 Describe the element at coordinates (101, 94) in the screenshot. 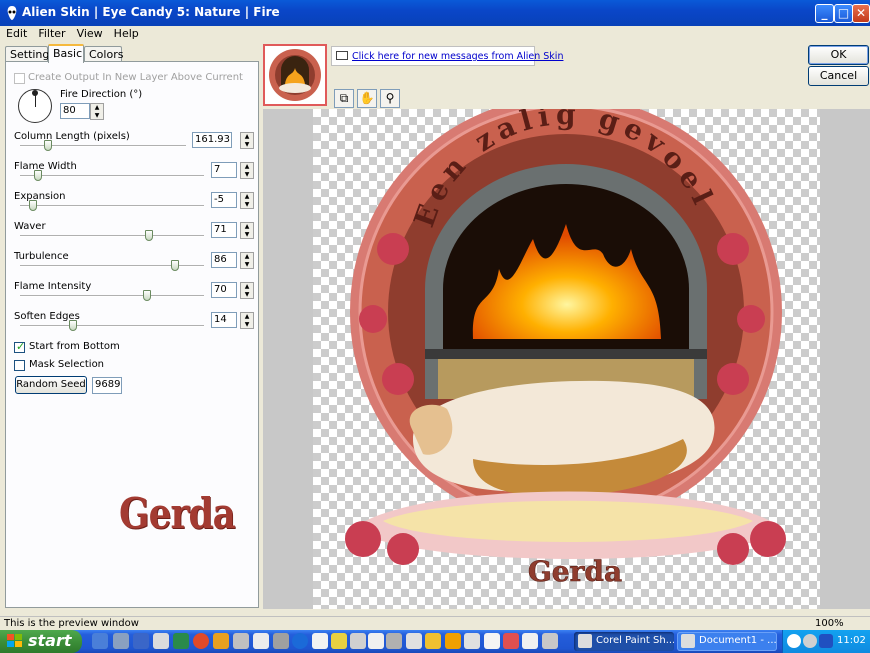

I see `fire-direction-label: Fire Direction (°)` at that location.